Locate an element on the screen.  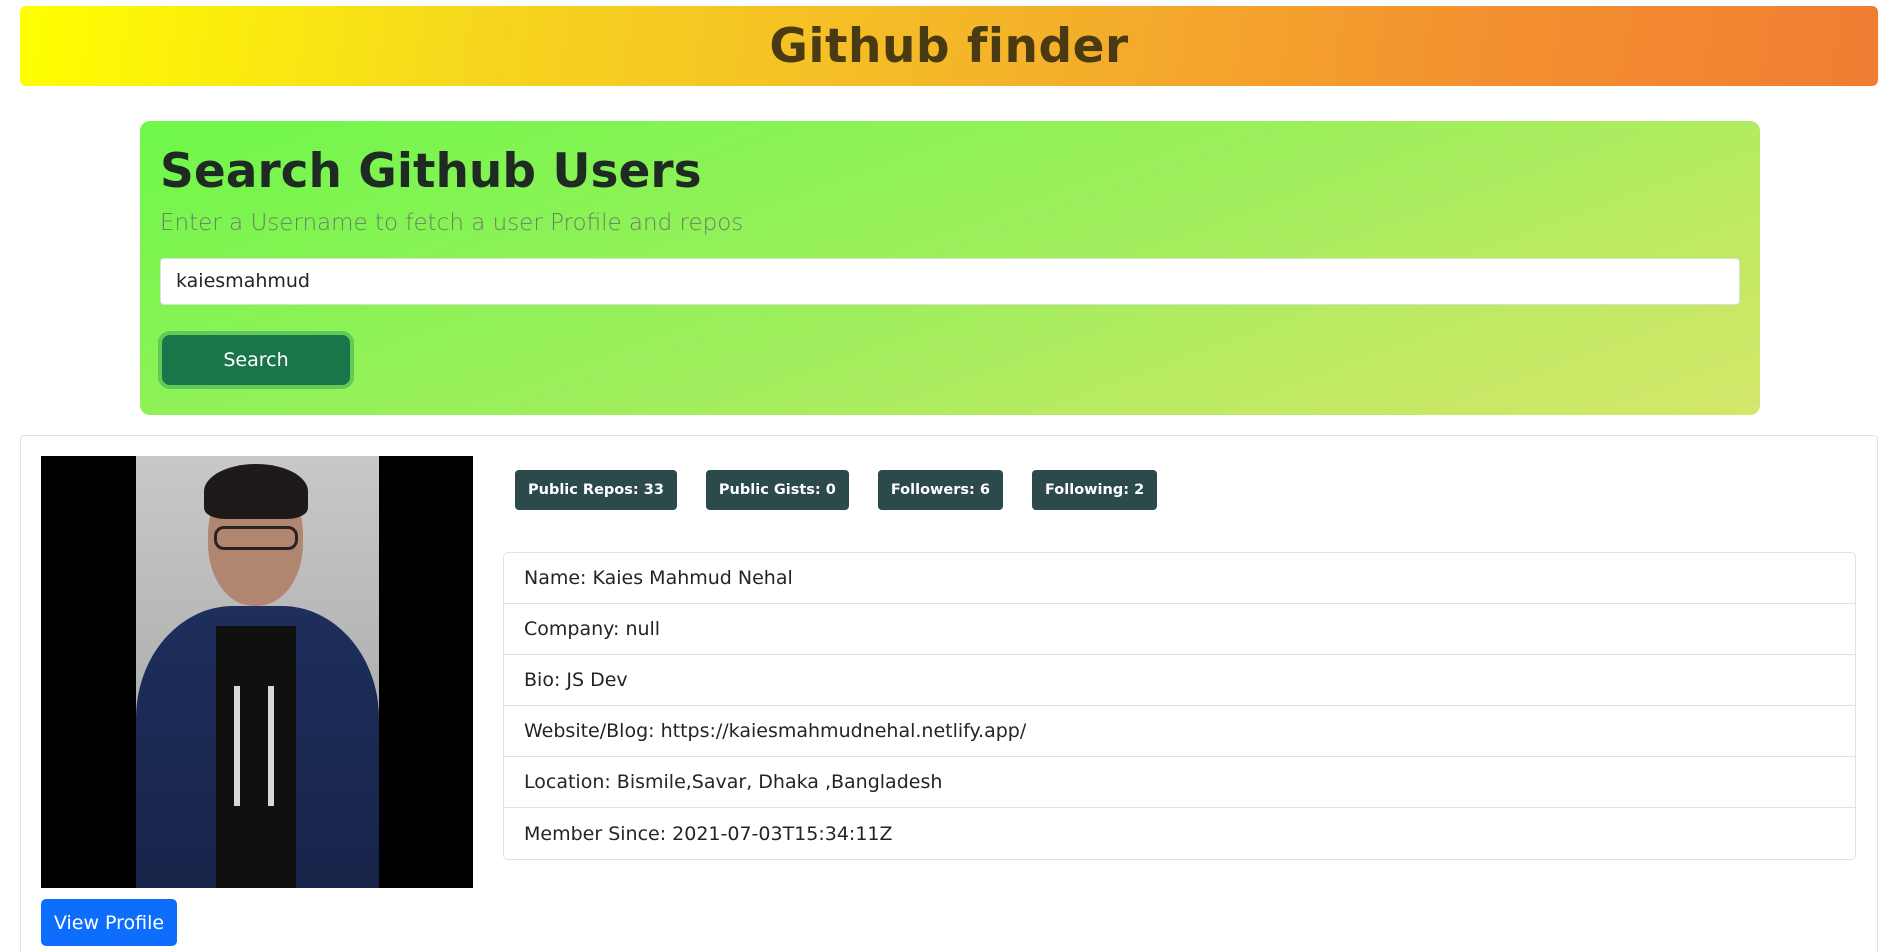
avatar is located at coordinates (257, 672).